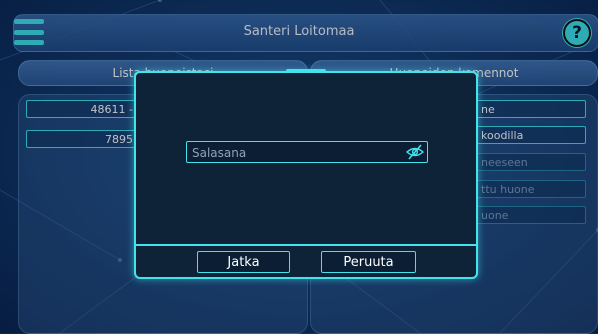 The height and width of the screenshot is (334, 598). Describe the element at coordinates (298, 152) in the screenshot. I see `password-input` at that location.